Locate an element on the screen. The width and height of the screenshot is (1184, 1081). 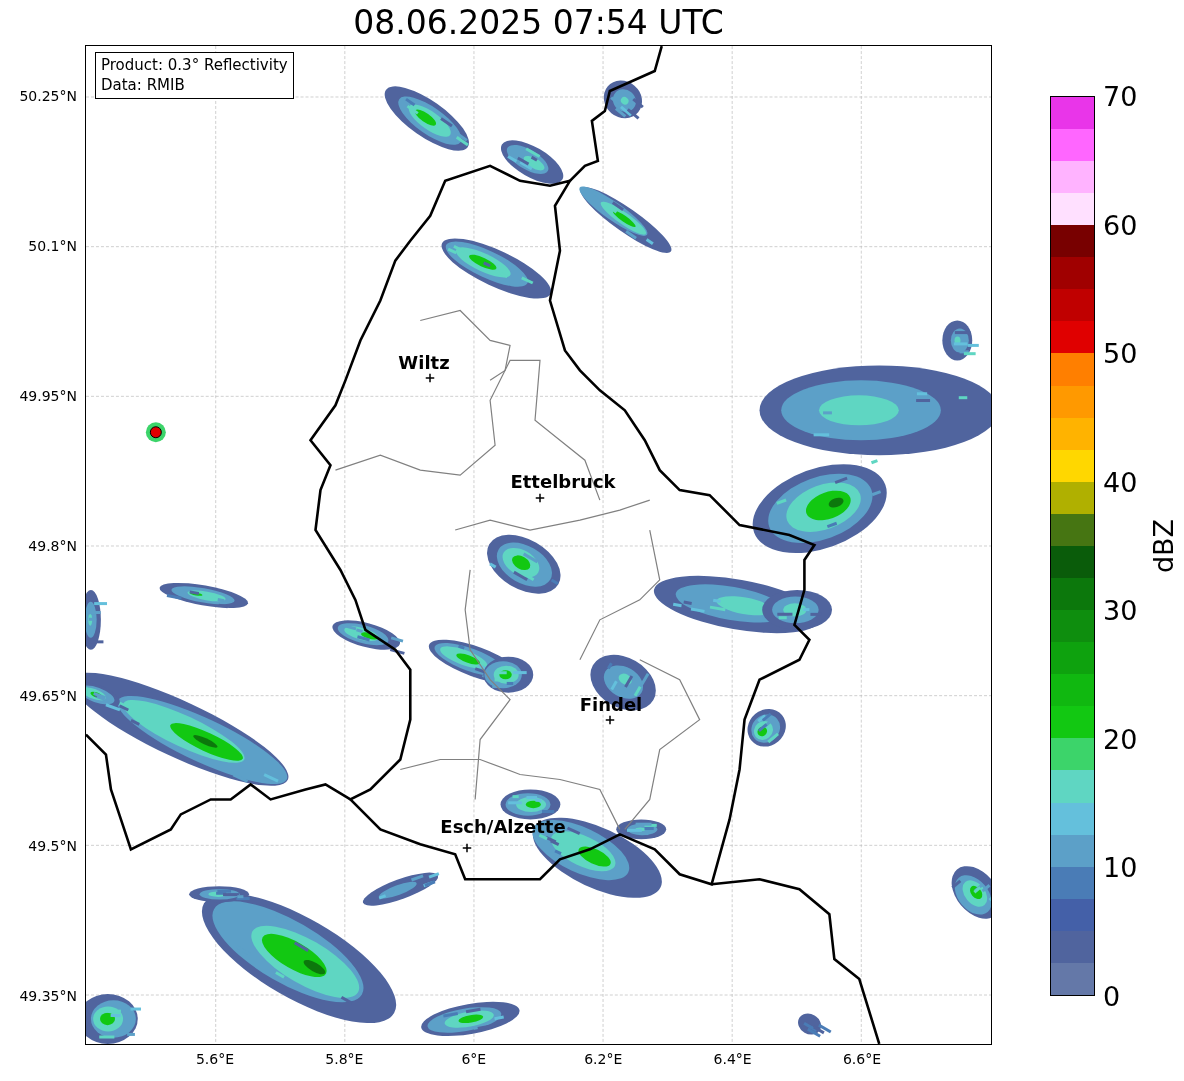
legend-text: Data: RMIB is located at coordinates (143, 85).